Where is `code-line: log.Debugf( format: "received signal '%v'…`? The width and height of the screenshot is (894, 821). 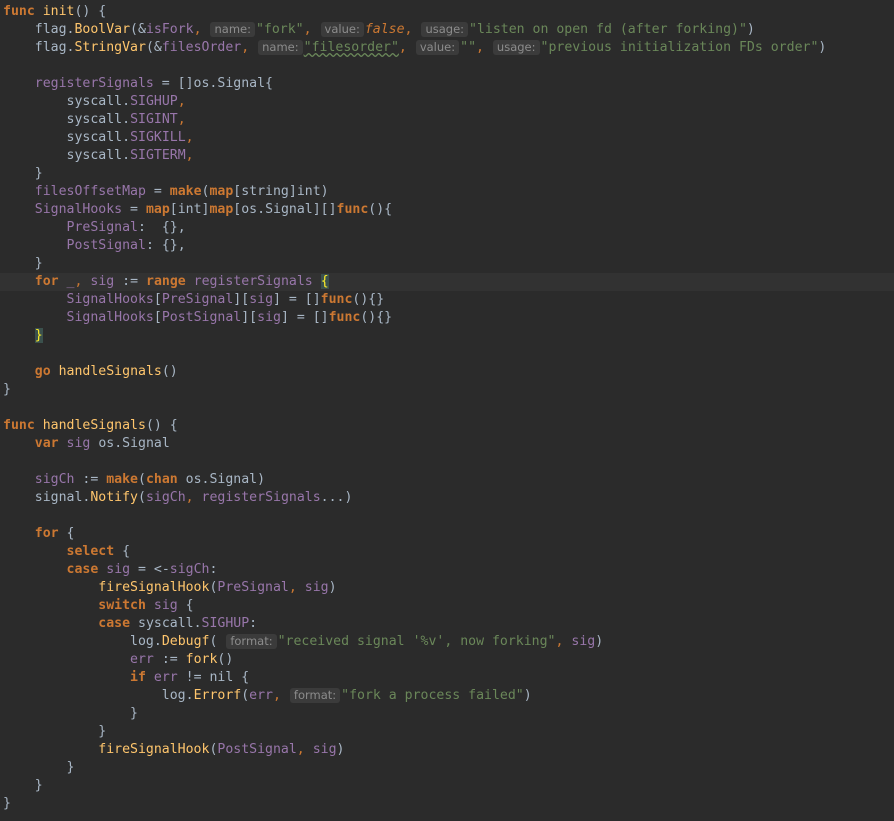 code-line: log.Debugf( format: "received signal '%v'… is located at coordinates (447, 642).